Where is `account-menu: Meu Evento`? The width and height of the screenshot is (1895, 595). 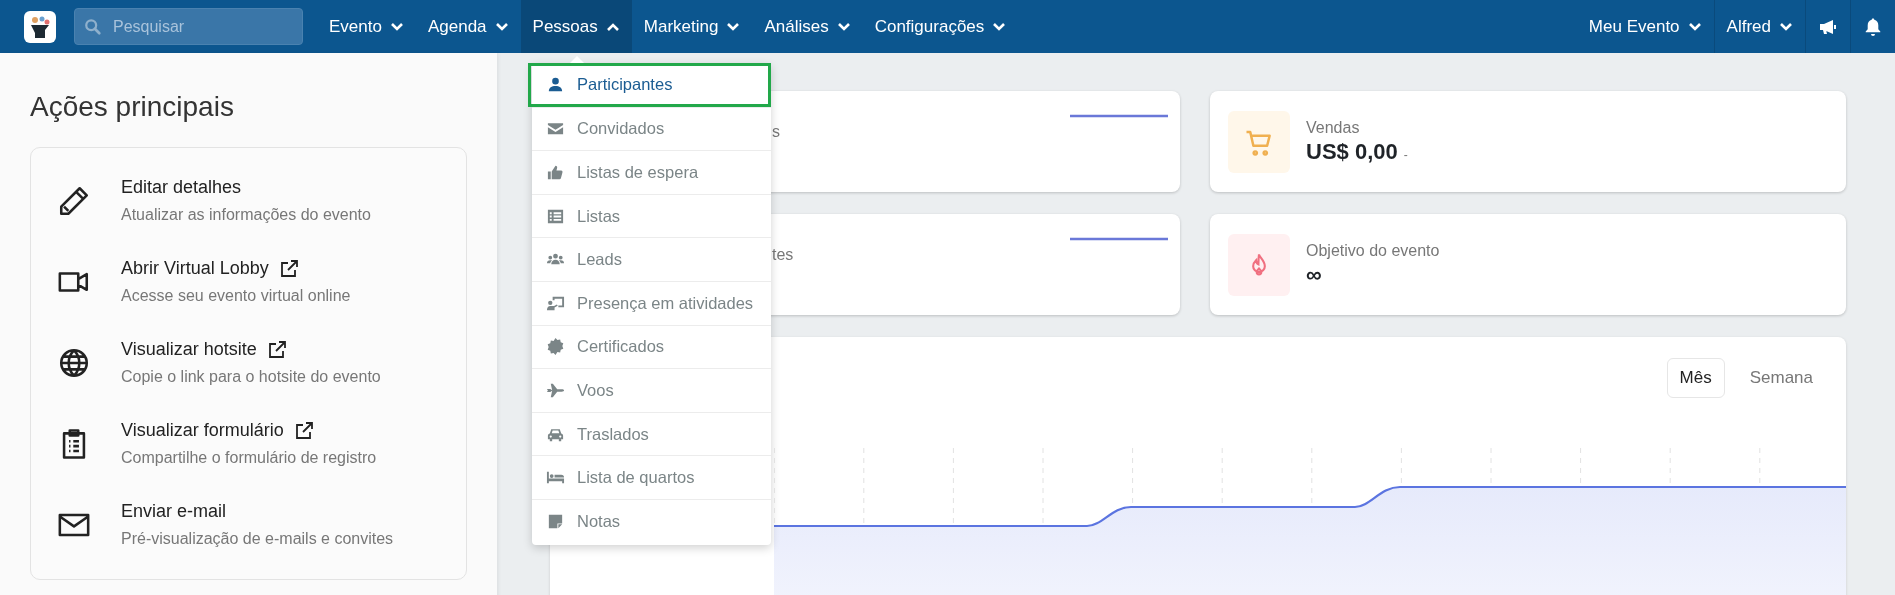
account-menu: Meu Evento is located at coordinates (1645, 26).